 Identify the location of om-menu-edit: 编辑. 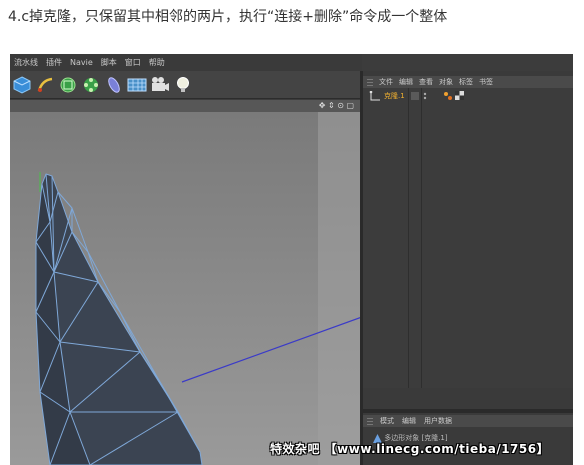
(406, 82).